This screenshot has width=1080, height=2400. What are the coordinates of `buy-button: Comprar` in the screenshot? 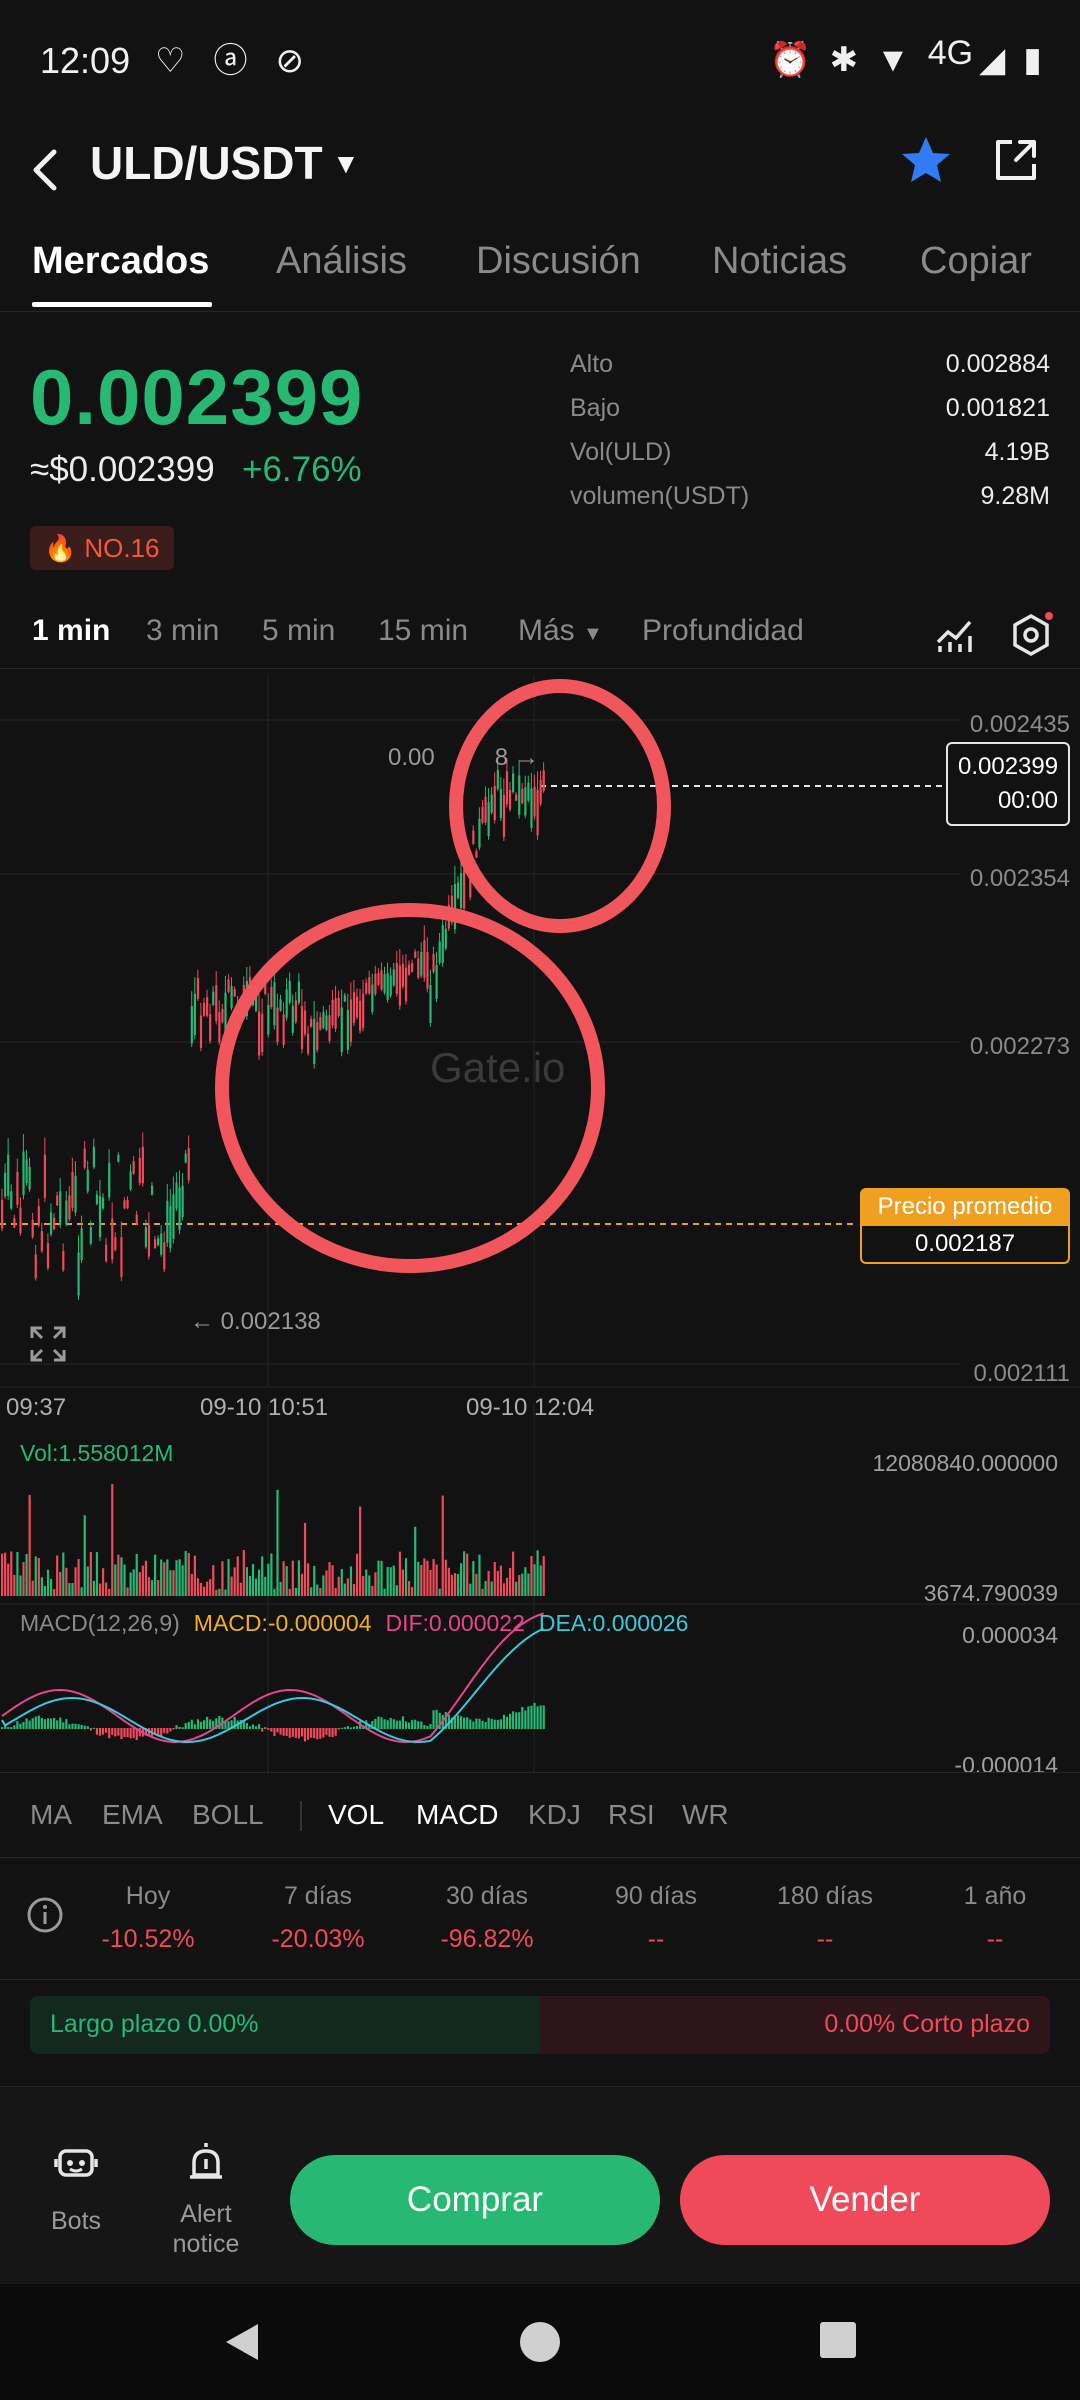 It's located at (475, 2200).